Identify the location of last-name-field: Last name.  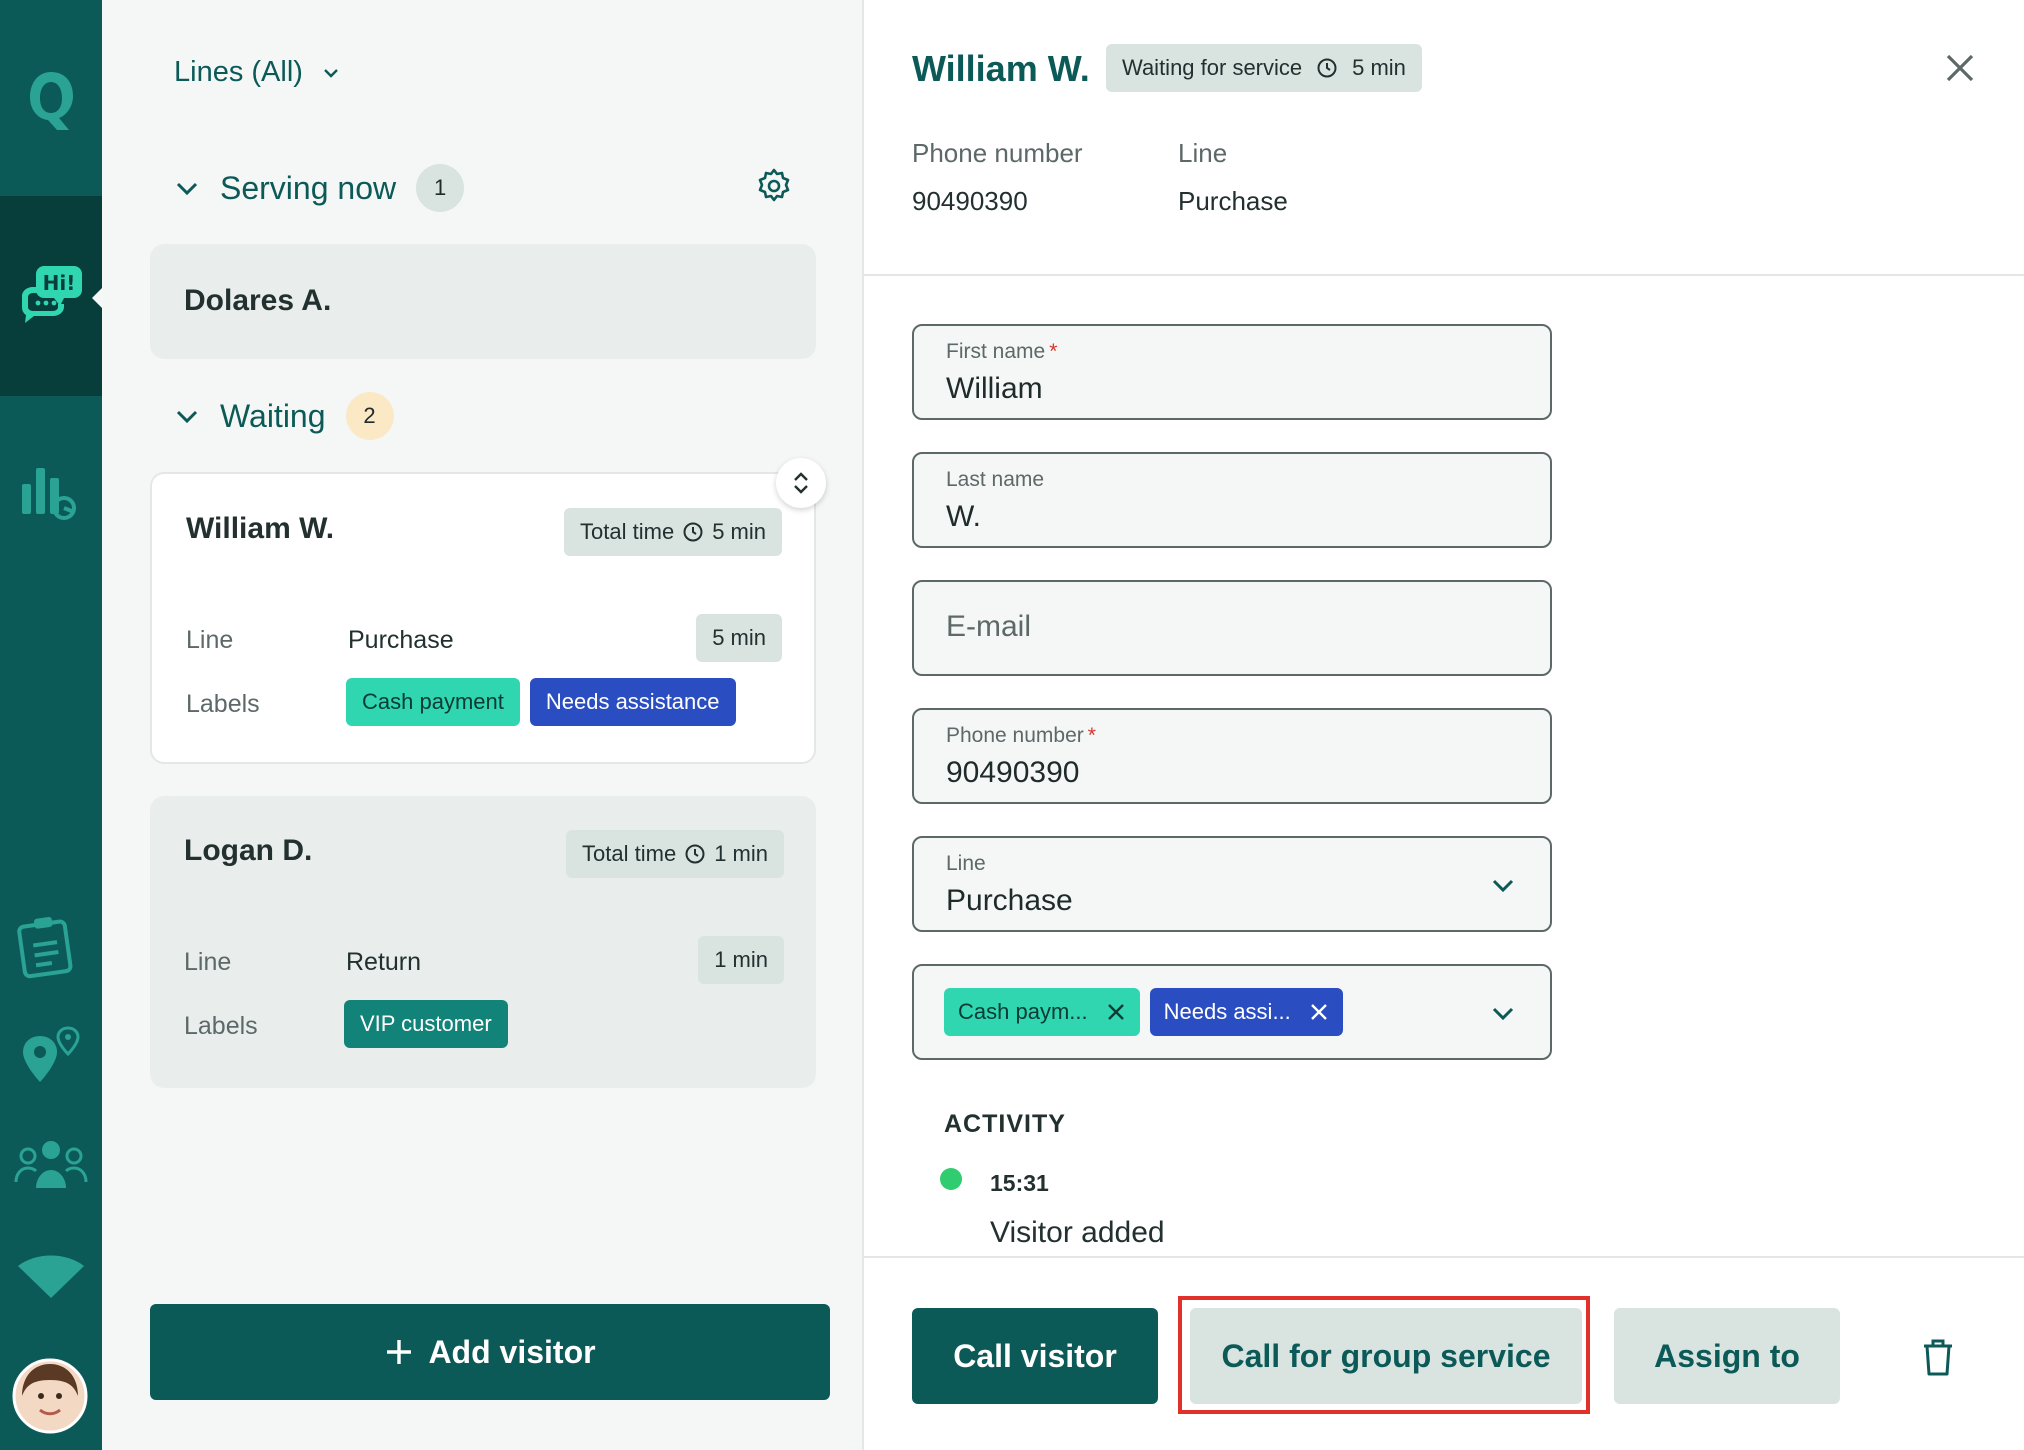
(1232, 500).